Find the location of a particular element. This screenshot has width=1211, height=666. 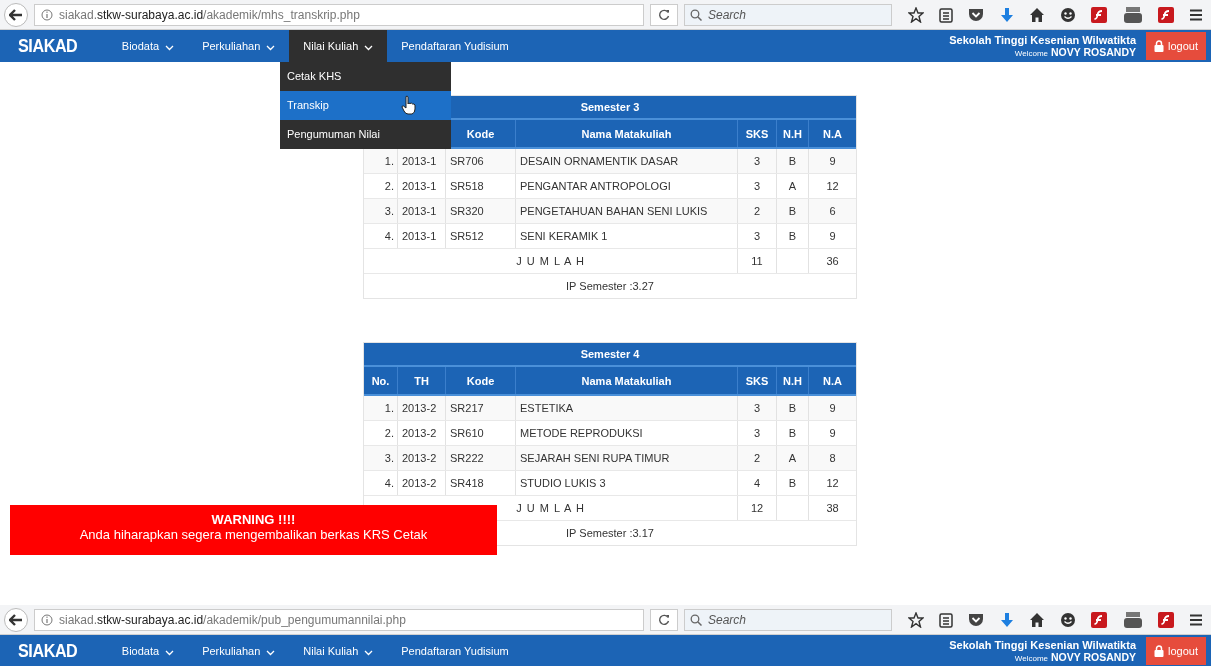

column-header: SKS is located at coordinates (757, 380).